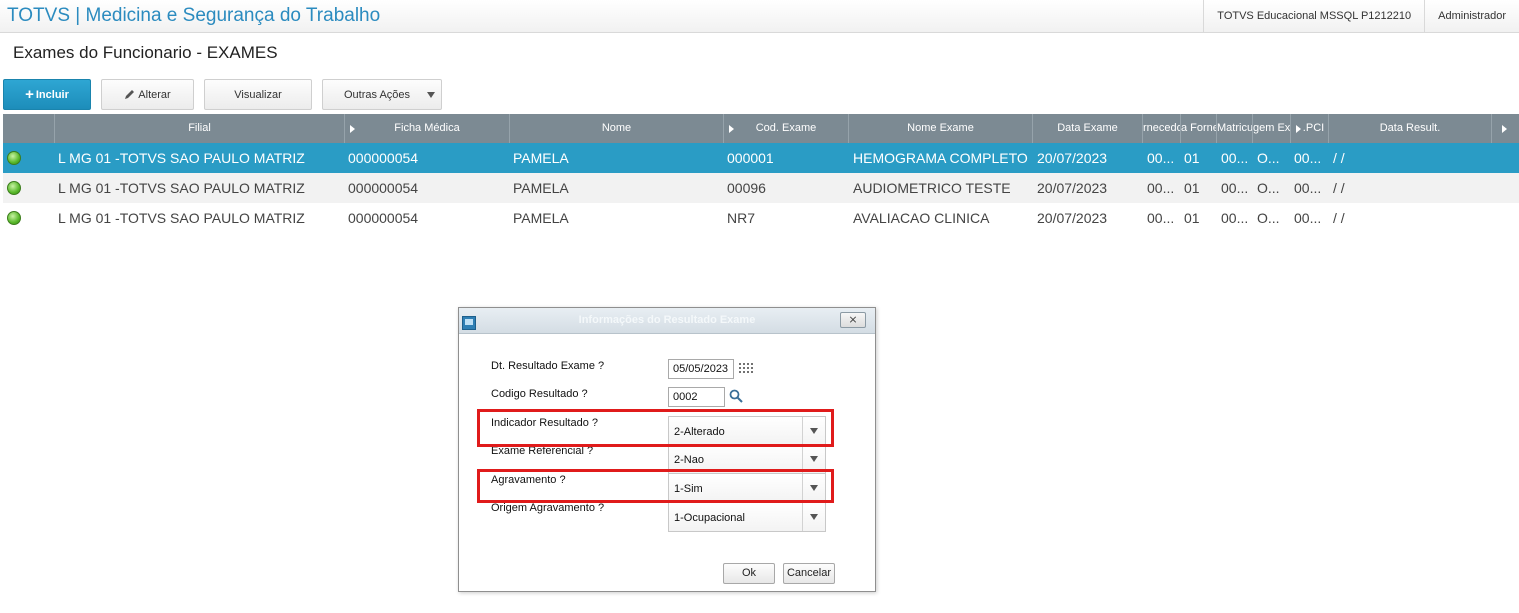 The image size is (1519, 613). I want to click on search-icon, so click(736, 396).